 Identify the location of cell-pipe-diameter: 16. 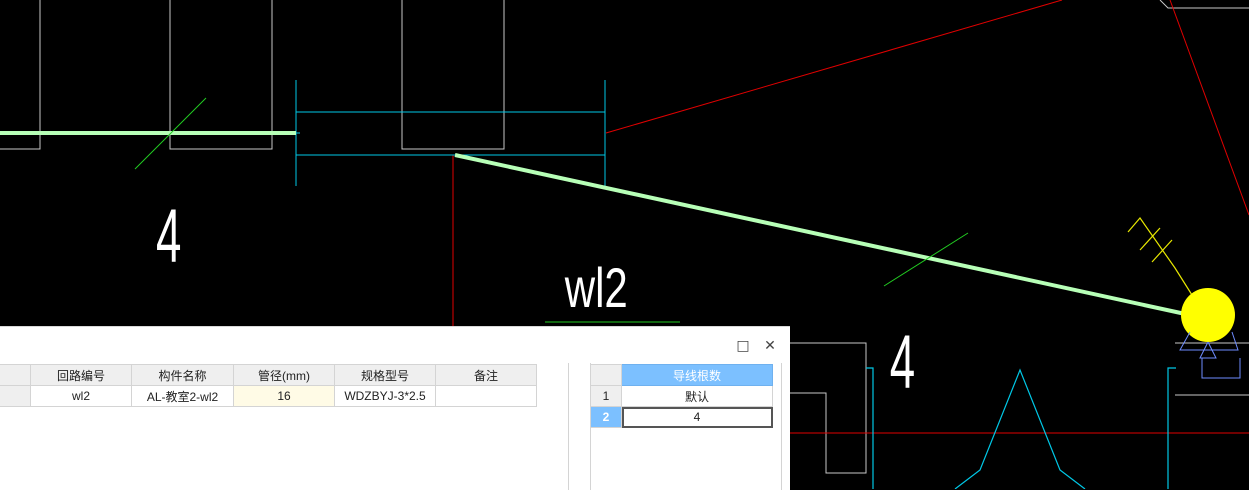
(284, 396).